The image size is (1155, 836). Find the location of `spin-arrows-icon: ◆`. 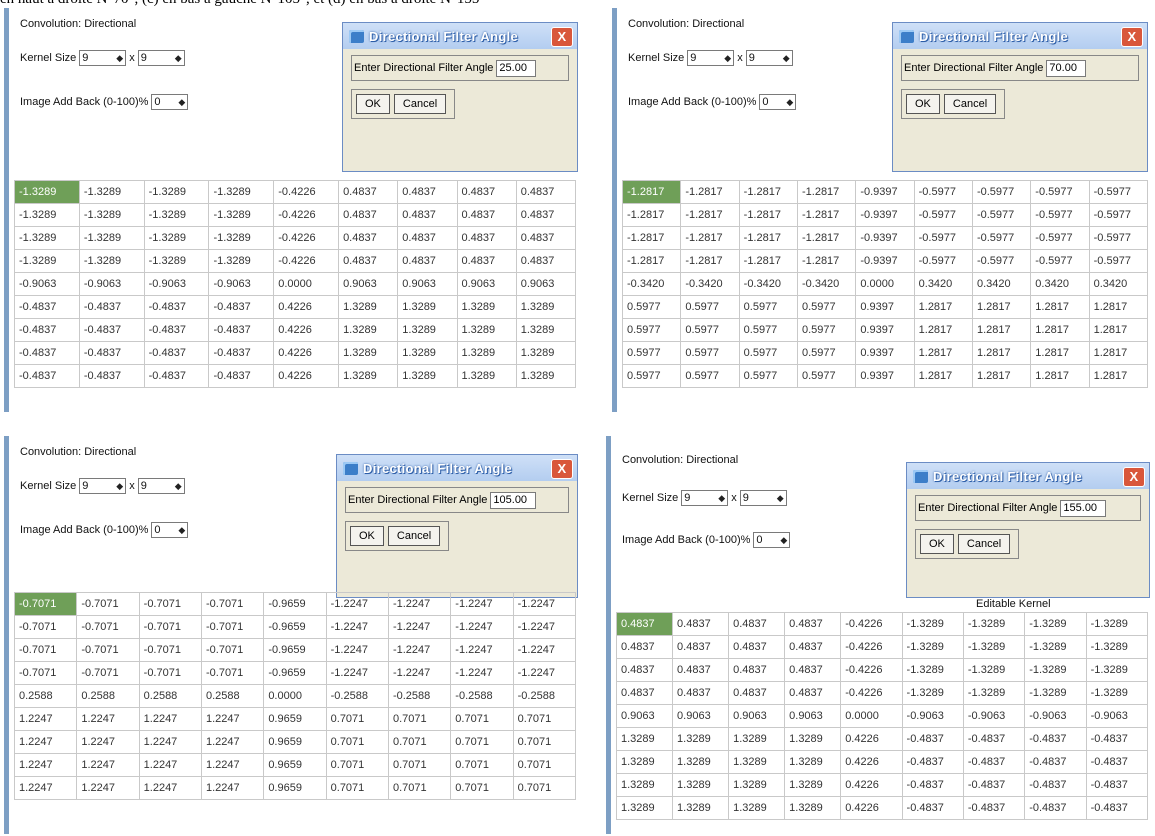

spin-arrows-icon: ◆ is located at coordinates (178, 58).